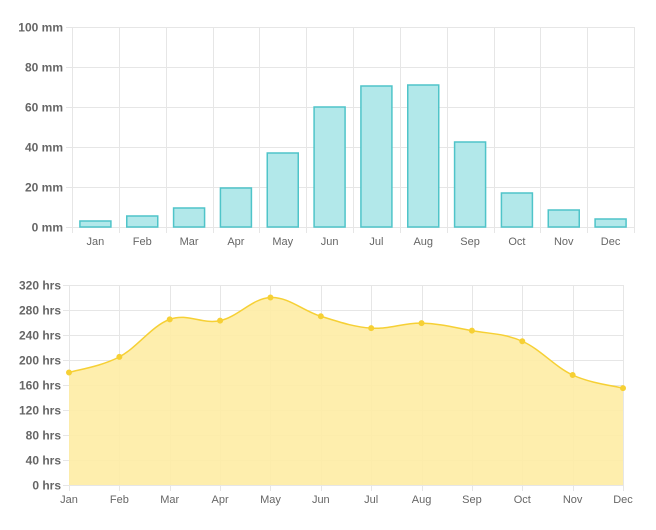 Image resolution: width=656 pixels, height=530 pixels. What do you see at coordinates (421, 323) in the screenshot?
I see `point-aug` at bounding box center [421, 323].